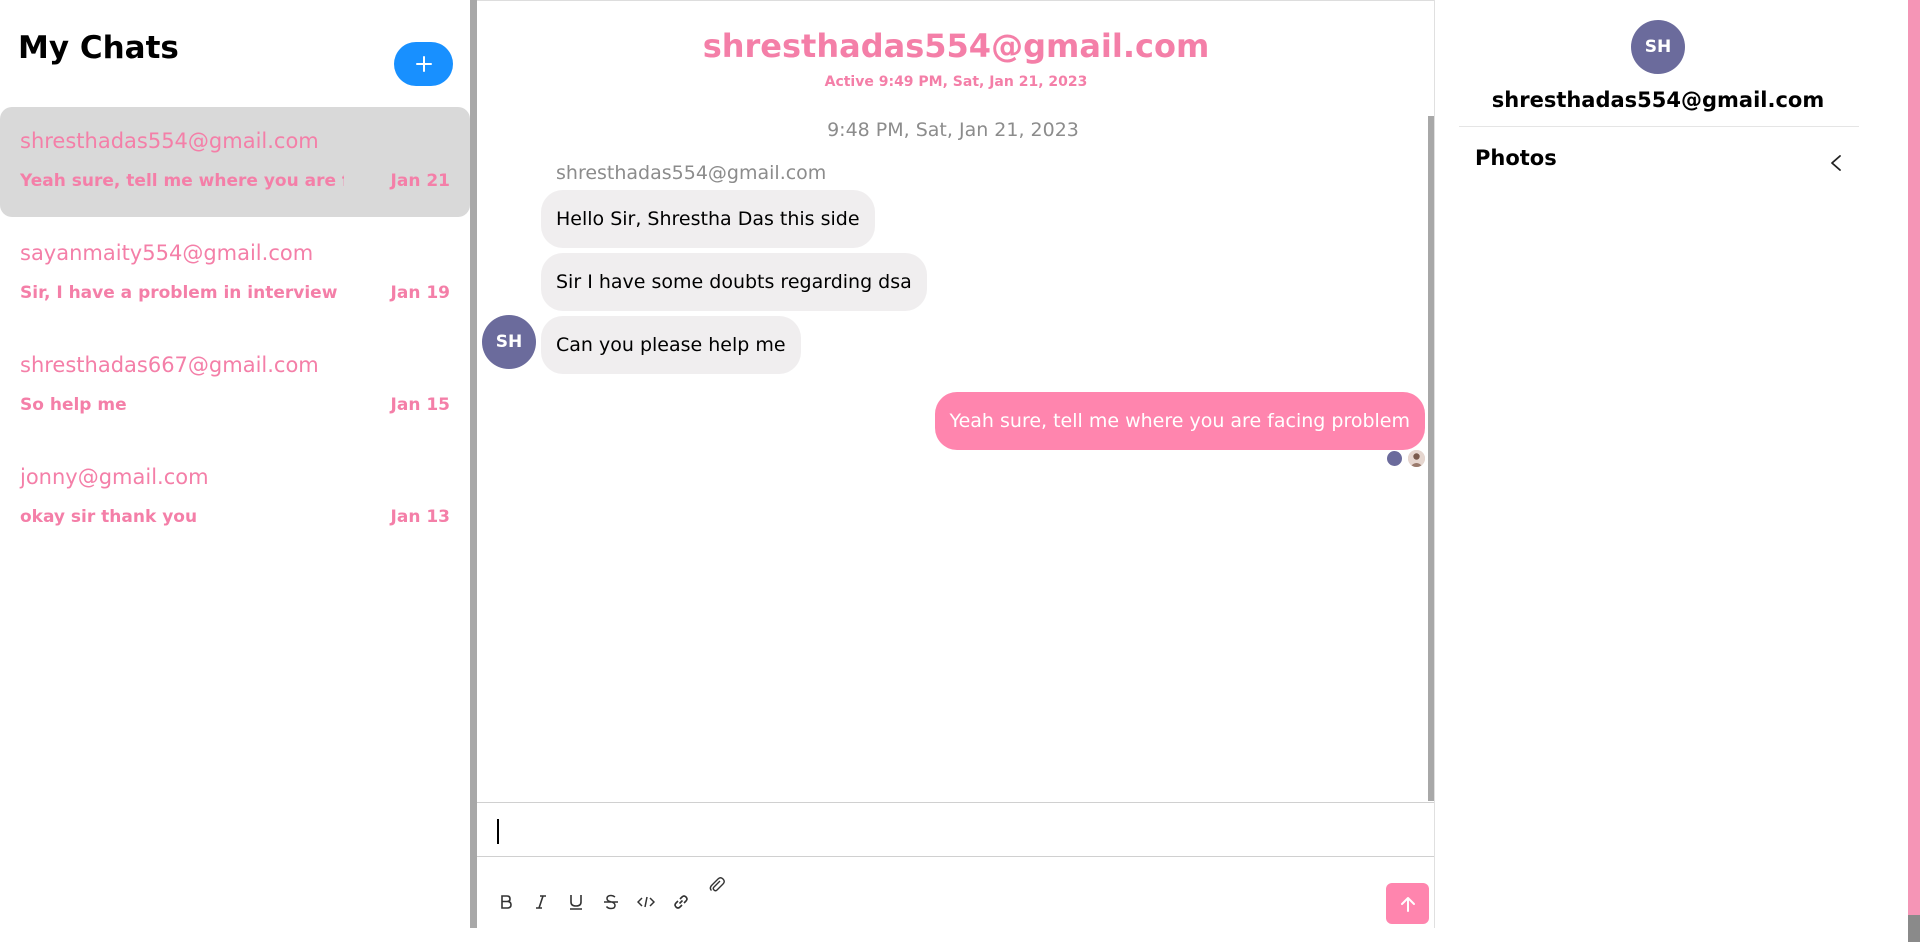 The image size is (1920, 942). Describe the element at coordinates (420, 405) in the screenshot. I see `chat-item-date: Jan 15` at that location.